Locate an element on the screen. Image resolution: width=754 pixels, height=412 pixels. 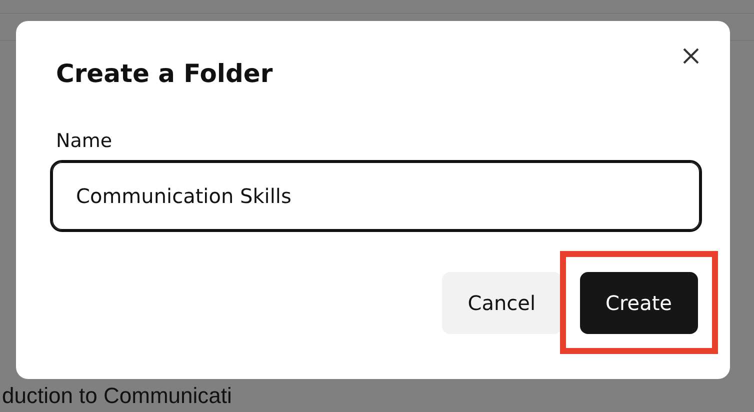
field-label: Name is located at coordinates (84, 141).